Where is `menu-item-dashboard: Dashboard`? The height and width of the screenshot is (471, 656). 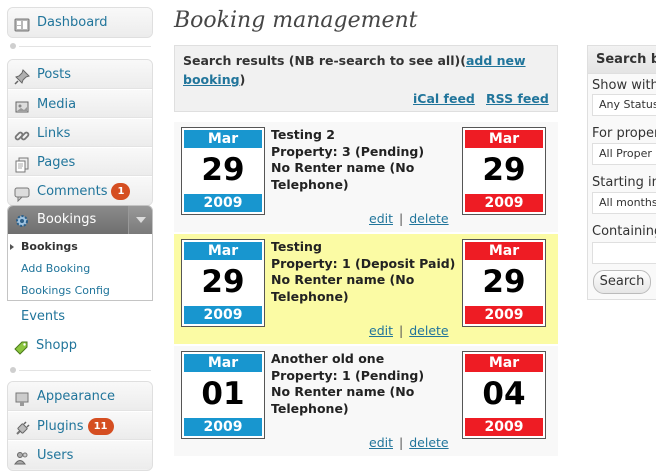
menu-item-dashboard: Dashboard is located at coordinates (80, 22).